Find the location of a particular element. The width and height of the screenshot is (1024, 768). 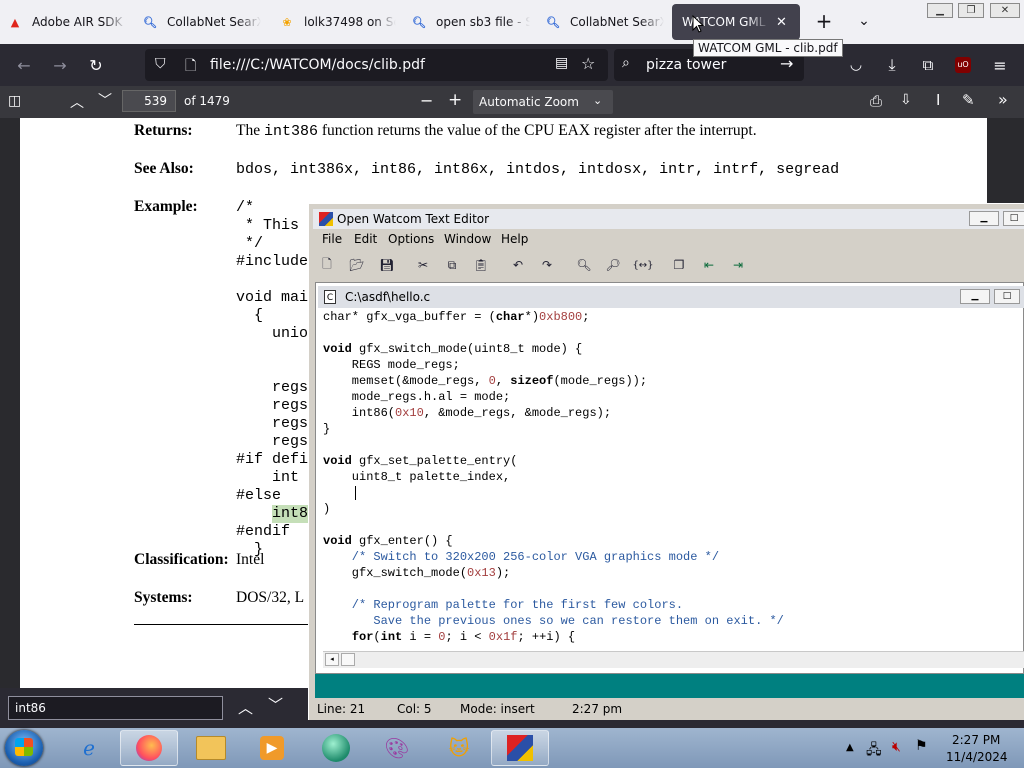

find-replace-icon: 🔎︎ is located at coordinates (613, 265).